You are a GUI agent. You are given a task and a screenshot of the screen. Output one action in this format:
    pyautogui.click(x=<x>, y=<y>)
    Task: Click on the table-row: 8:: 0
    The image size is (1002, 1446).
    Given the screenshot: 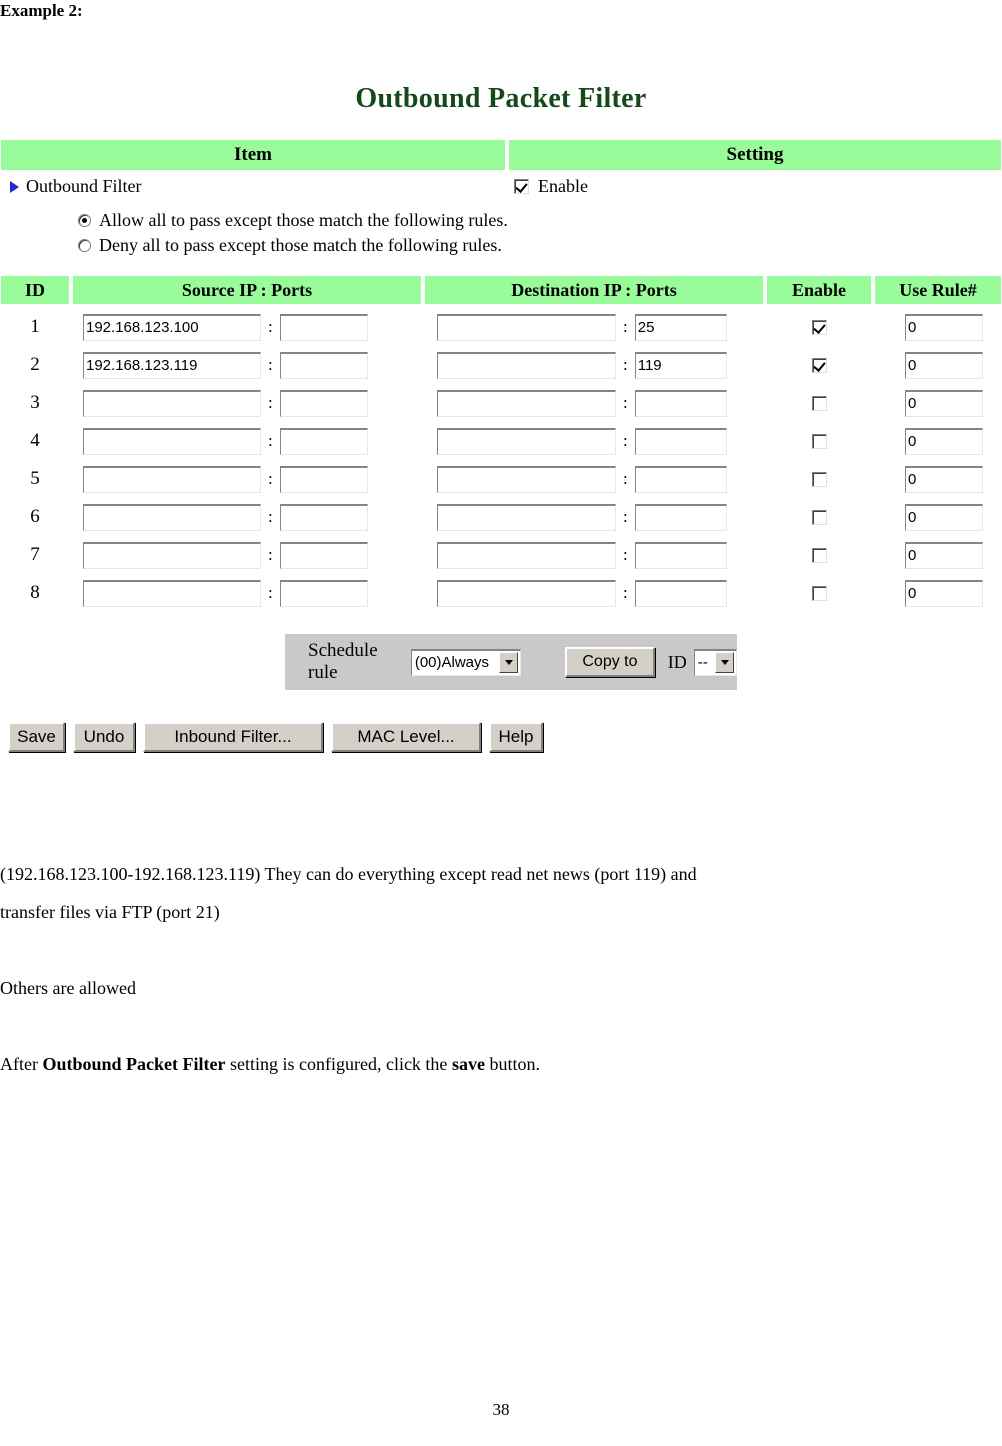 What is the action you would take?
    pyautogui.click(x=501, y=593)
    